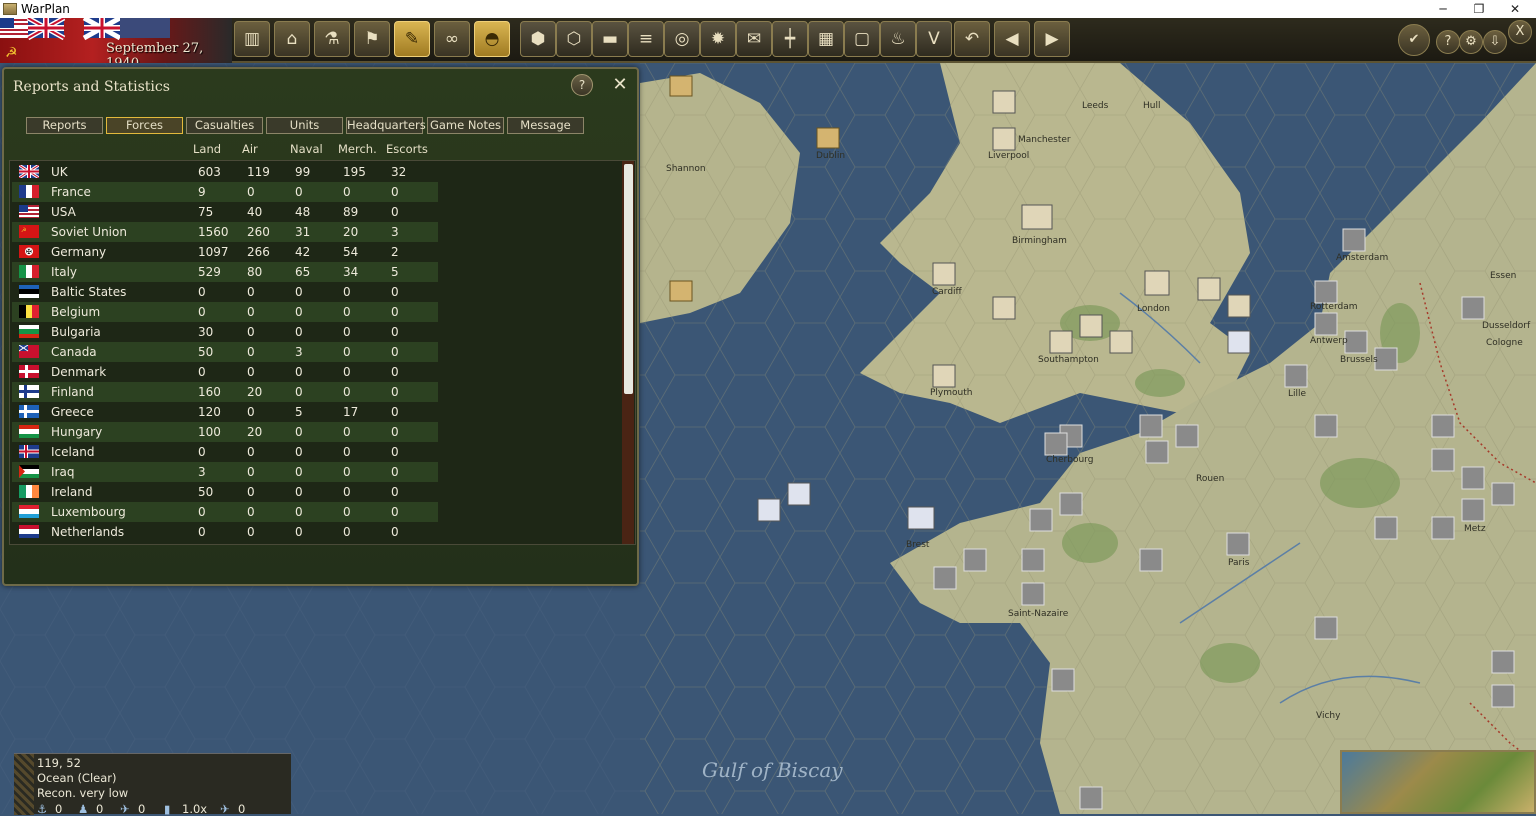 This screenshot has height=816, width=1536. What do you see at coordinates (29, 431) in the screenshot?
I see `hungary-flag-icon` at bounding box center [29, 431].